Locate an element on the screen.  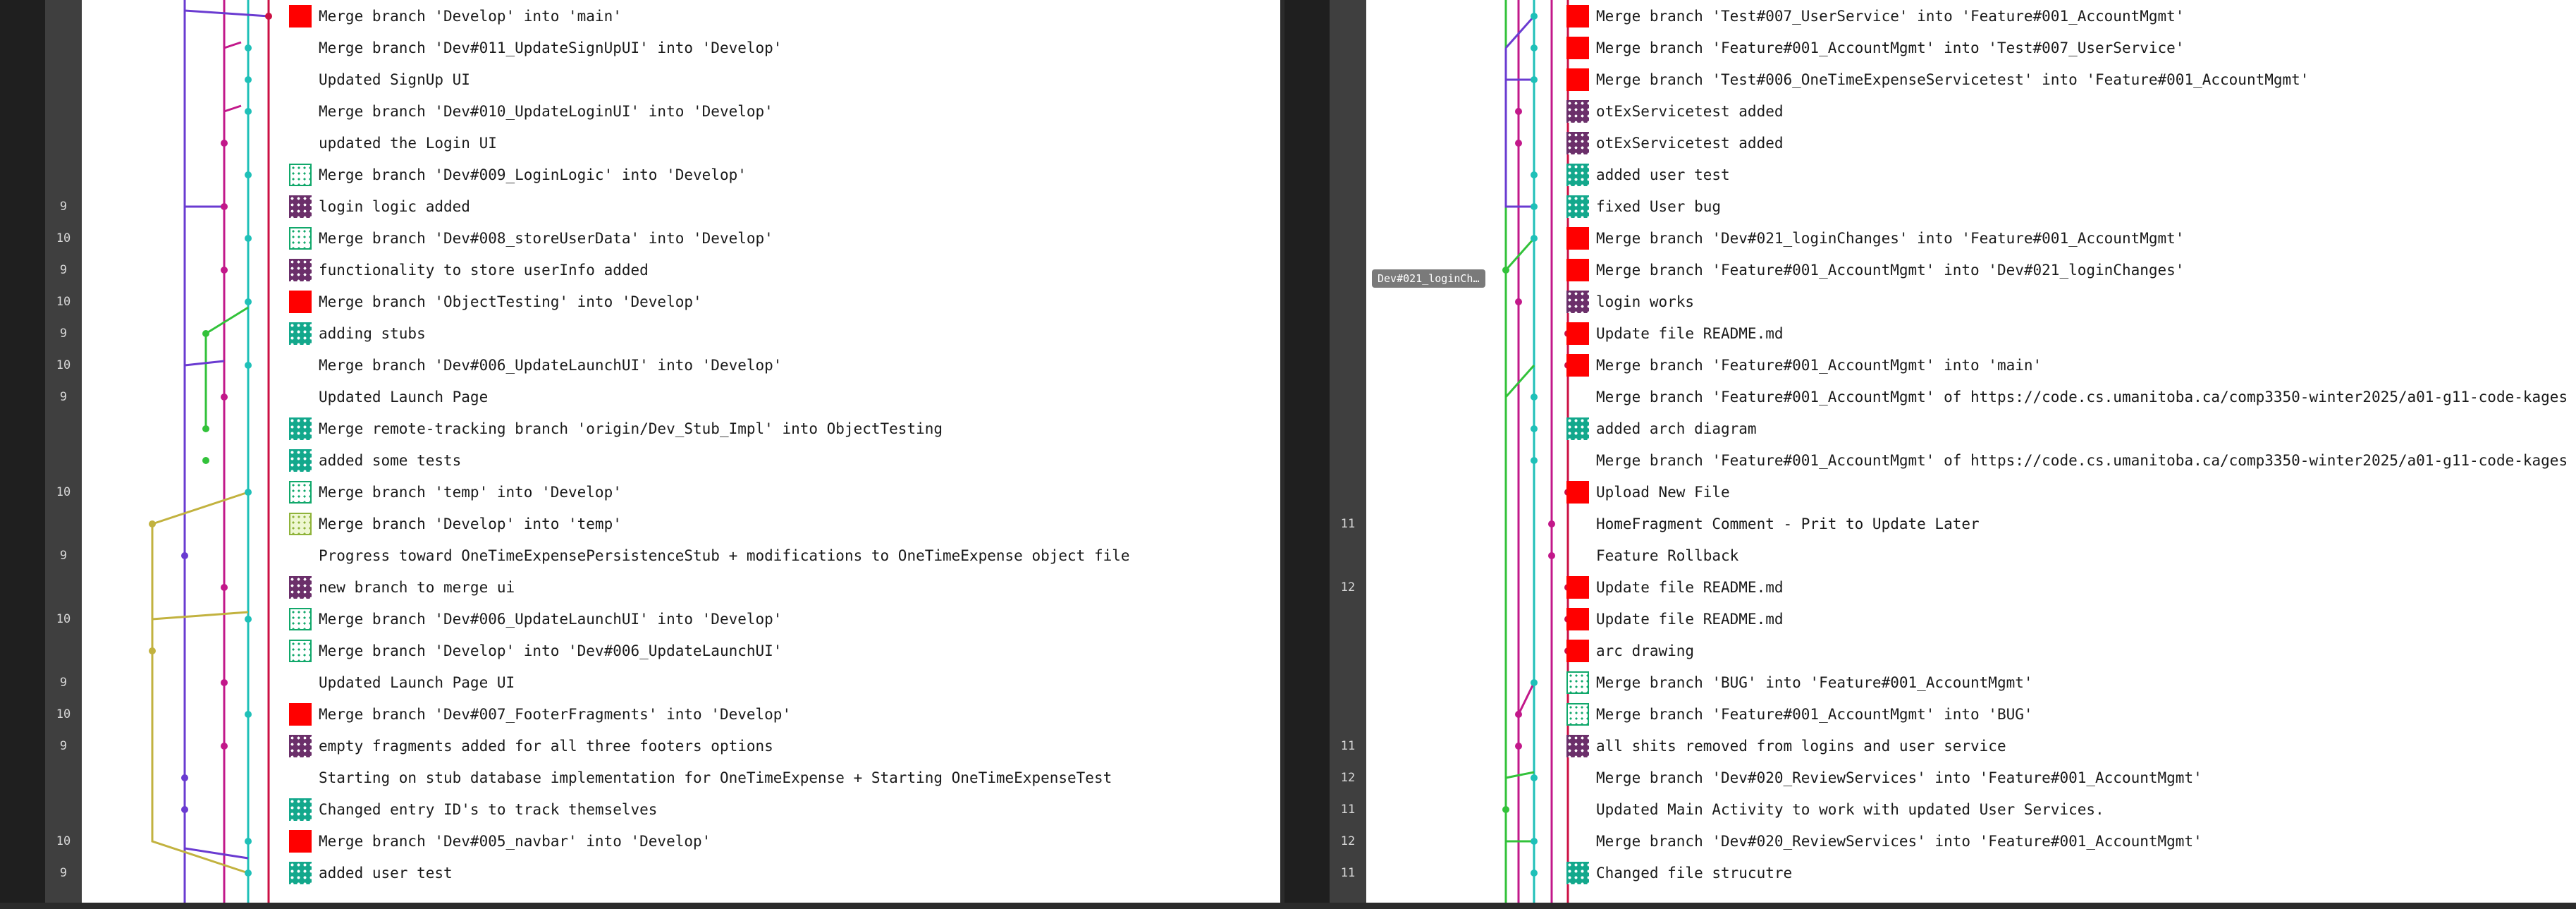
commit-message: Merge branch 'Develop' into 'temp' is located at coordinates (470, 524).